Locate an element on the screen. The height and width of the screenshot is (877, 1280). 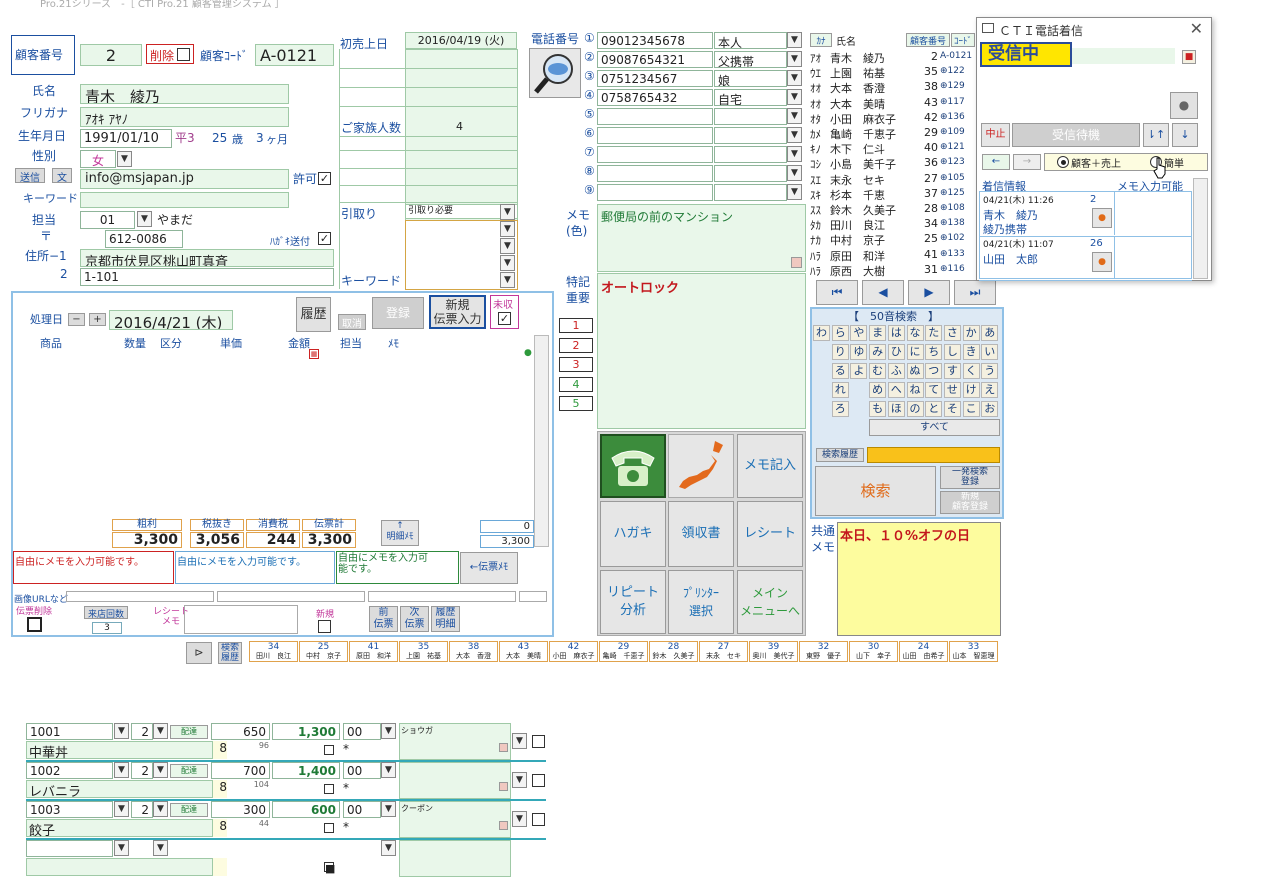
list-kana: ｽｷ is located at coordinates (815, 195).